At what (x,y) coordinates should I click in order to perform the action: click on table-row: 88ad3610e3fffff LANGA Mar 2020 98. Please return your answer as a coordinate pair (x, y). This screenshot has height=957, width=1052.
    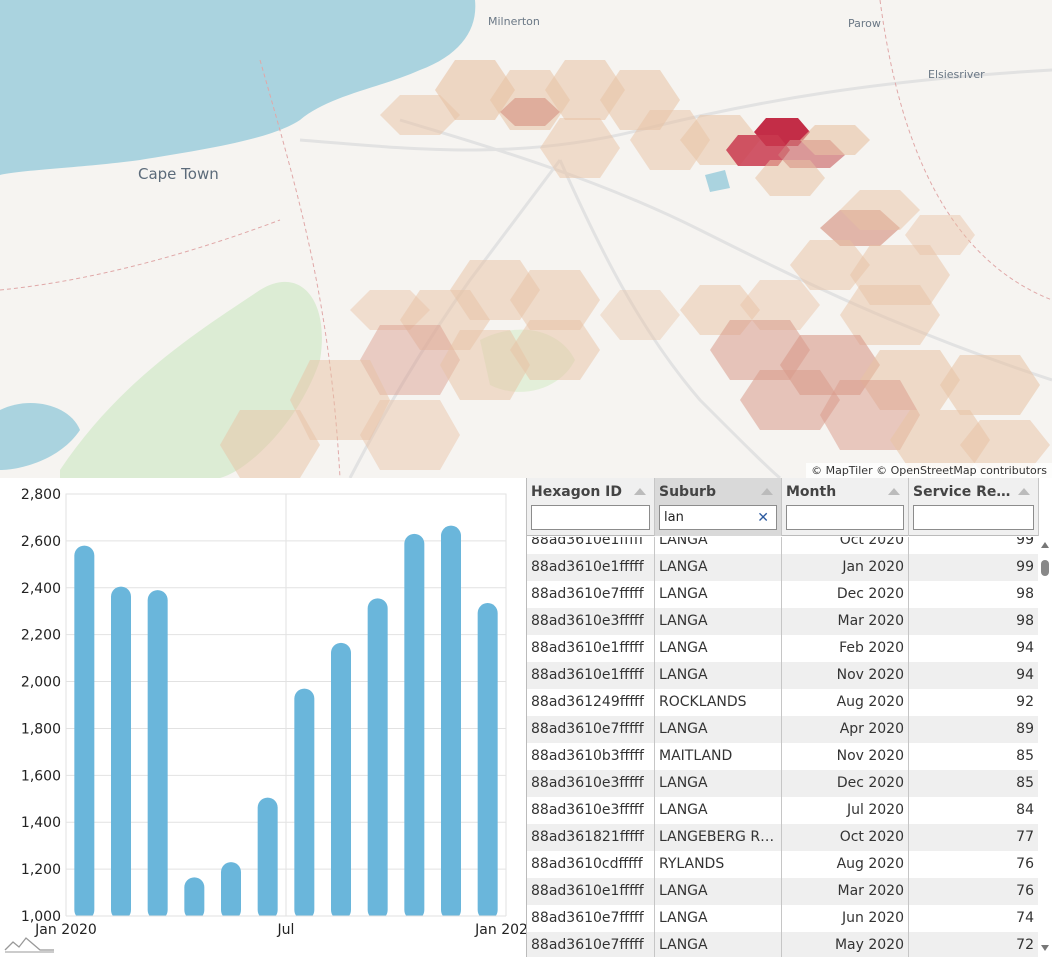
    Looking at the image, I should click on (783, 621).